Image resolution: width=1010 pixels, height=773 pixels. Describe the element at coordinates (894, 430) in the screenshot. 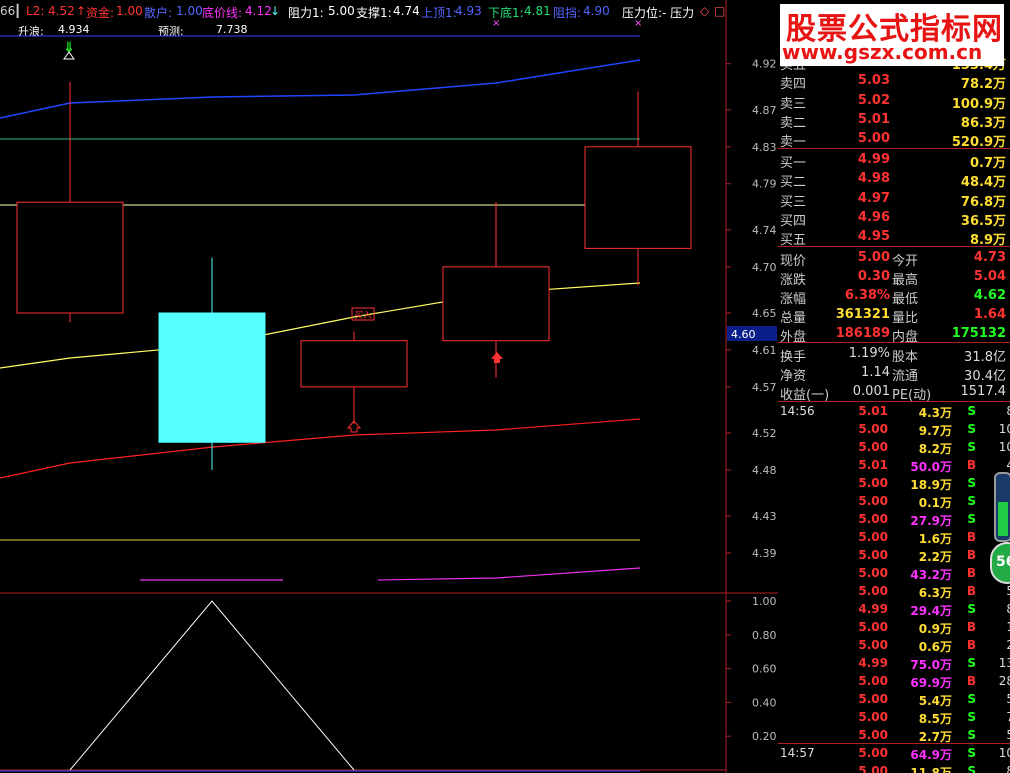

I see `tick-row: 5.00 9.7万 S 10` at that location.